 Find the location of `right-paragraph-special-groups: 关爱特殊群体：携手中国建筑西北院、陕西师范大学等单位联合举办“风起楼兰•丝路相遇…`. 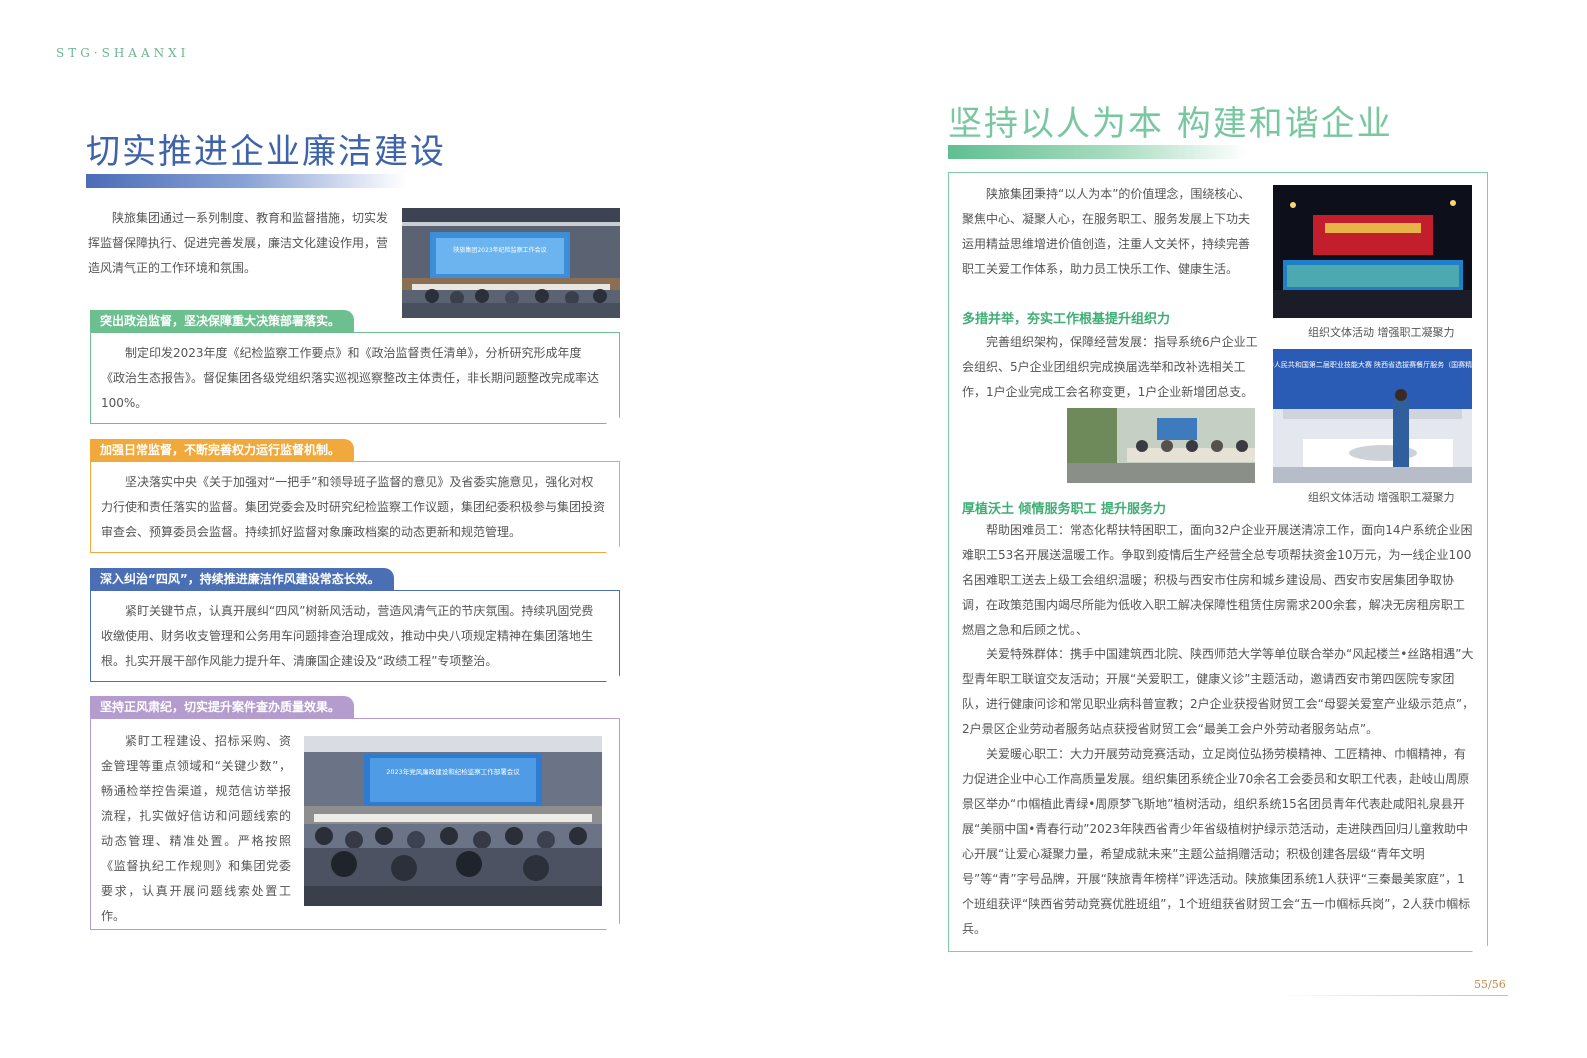

right-paragraph-special-groups: 关爱特殊群体：携手中国建筑西北院、陕西师范大学等单位联合举办“风起楼兰•丝路相遇… is located at coordinates (1218, 691).